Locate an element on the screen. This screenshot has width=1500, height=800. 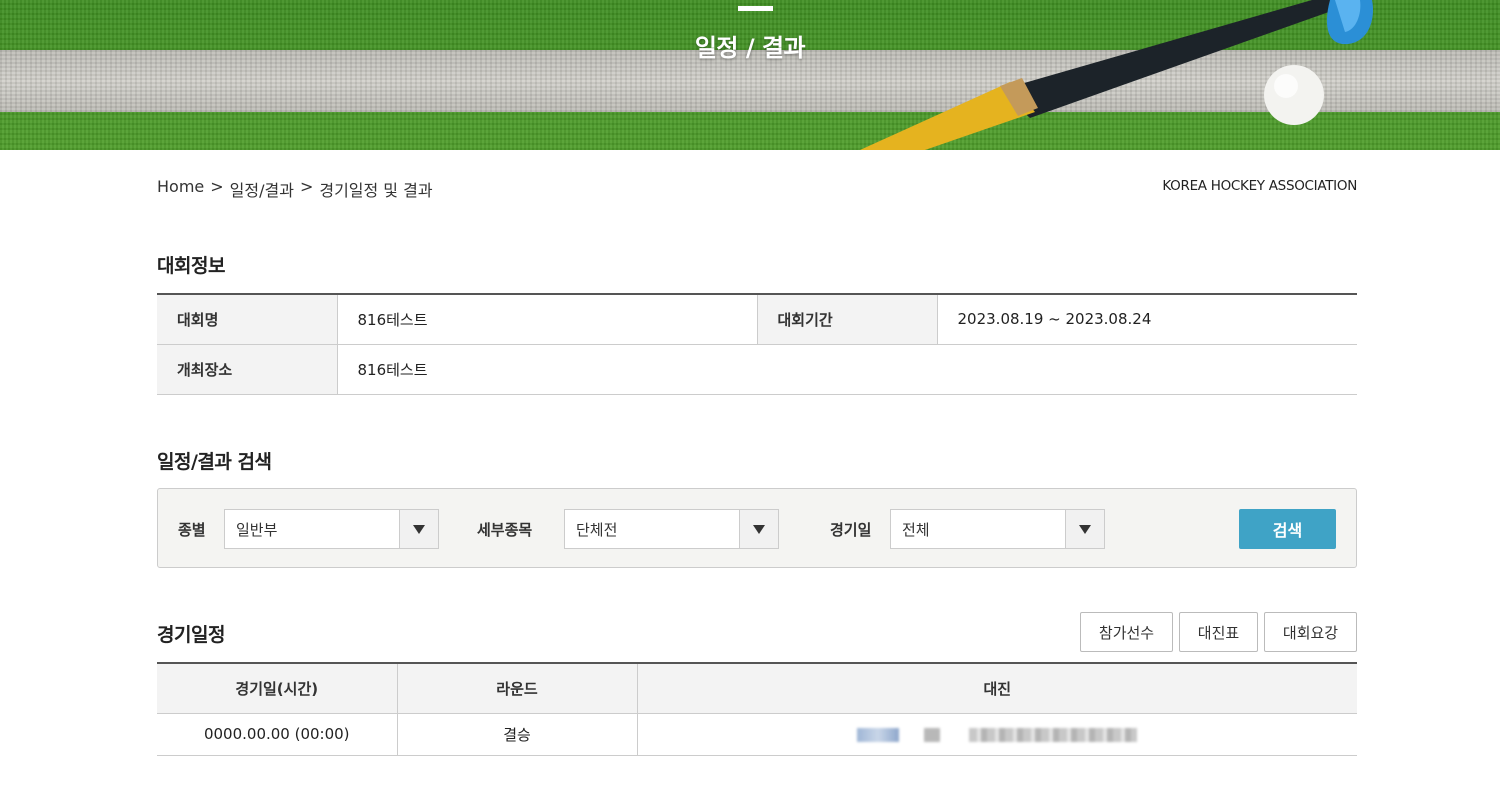
category-label: 종별 is located at coordinates (192, 530).